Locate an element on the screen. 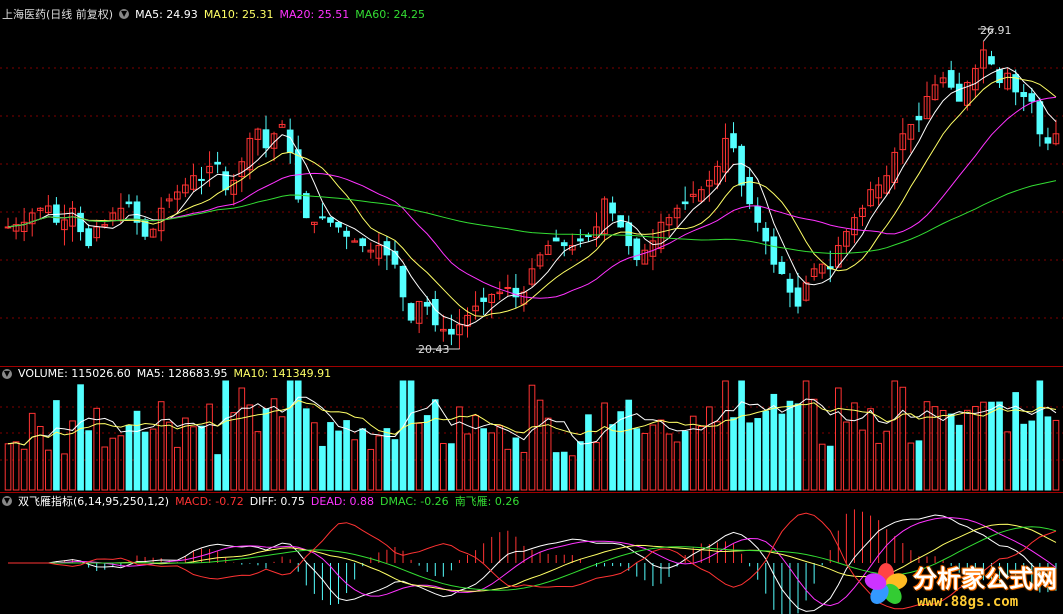 Image resolution: width=1063 pixels, height=614 pixels. volume-label: VOLUME: 115026.60 is located at coordinates (74, 373).